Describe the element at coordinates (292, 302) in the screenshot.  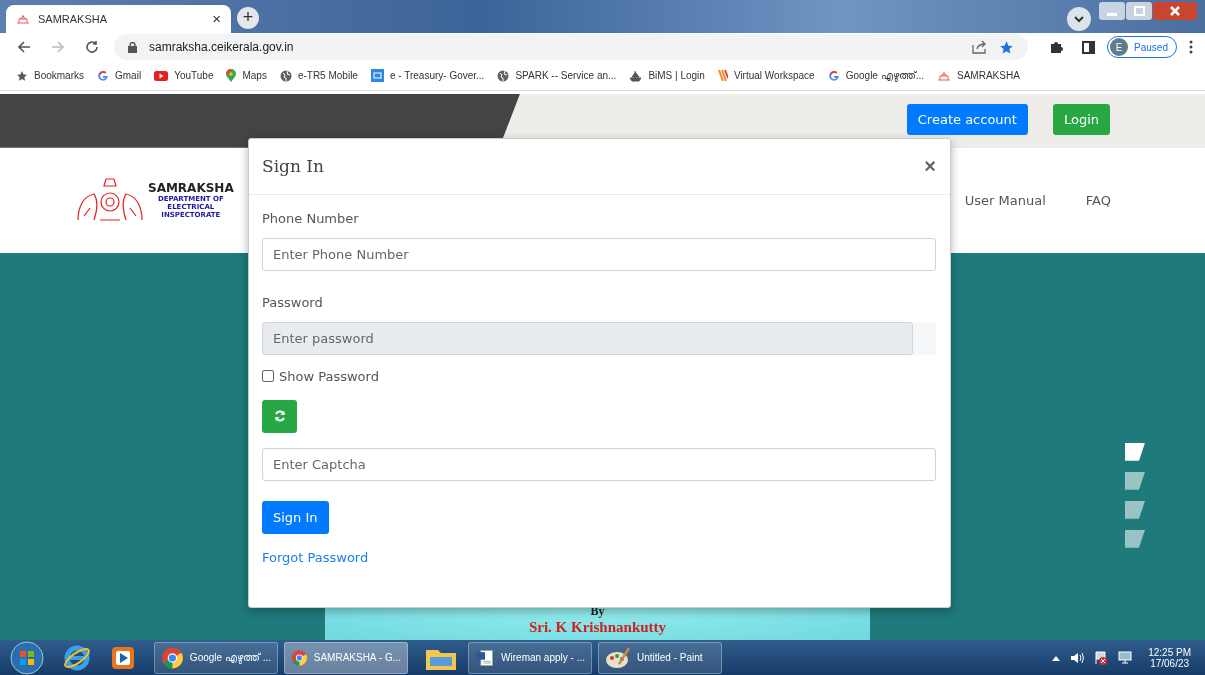
I see `field-label: Password` at that location.